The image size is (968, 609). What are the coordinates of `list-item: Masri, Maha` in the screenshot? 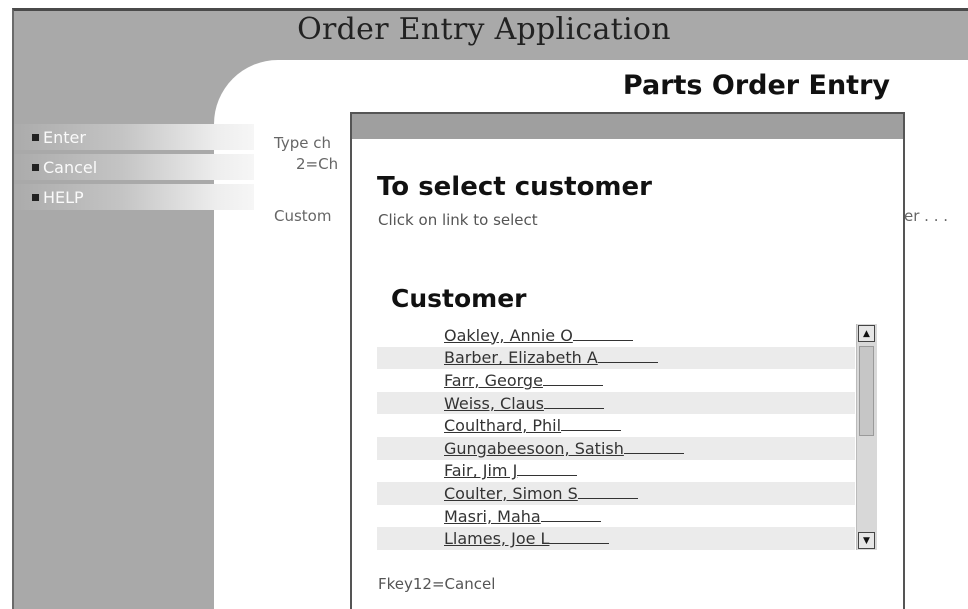 It's located at (616, 516).